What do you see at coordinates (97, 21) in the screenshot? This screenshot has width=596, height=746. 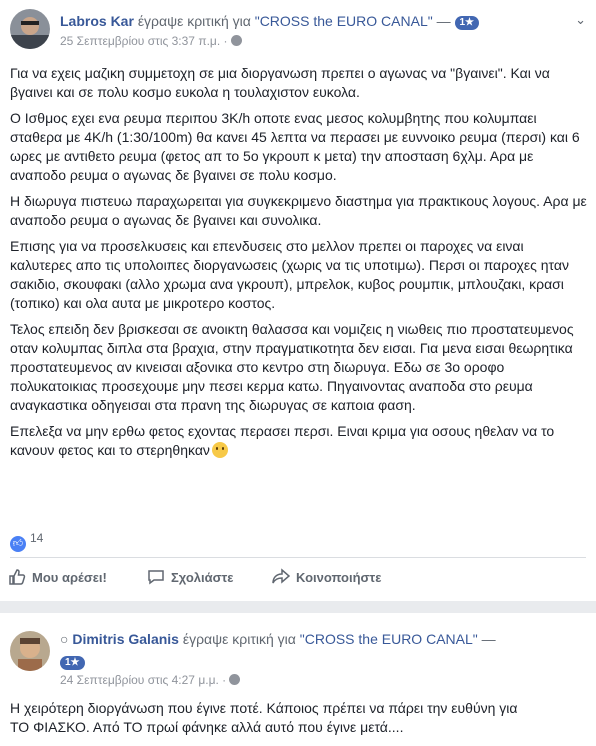 I see `author-name: Labros Kar` at bounding box center [97, 21].